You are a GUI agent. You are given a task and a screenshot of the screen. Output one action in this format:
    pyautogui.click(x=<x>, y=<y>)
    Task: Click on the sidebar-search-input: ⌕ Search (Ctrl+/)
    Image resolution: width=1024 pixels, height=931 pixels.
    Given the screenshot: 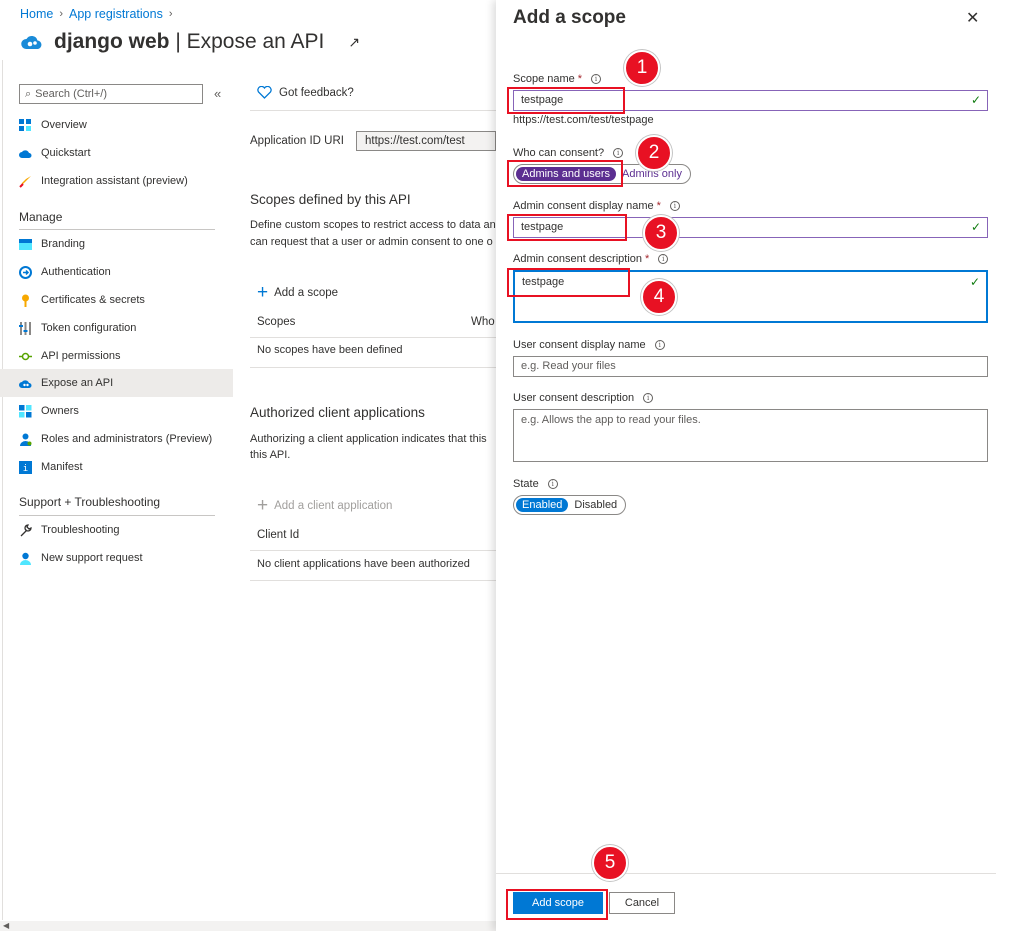 What is the action you would take?
    pyautogui.click(x=111, y=94)
    